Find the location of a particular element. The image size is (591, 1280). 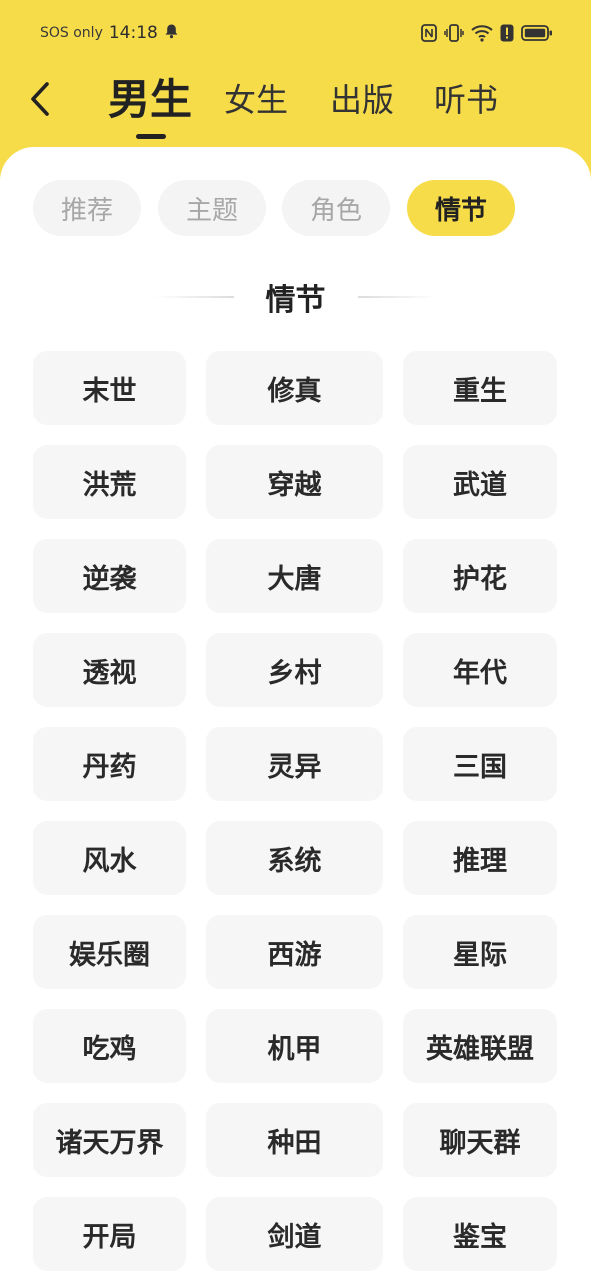

status-right is located at coordinates (487, 33).